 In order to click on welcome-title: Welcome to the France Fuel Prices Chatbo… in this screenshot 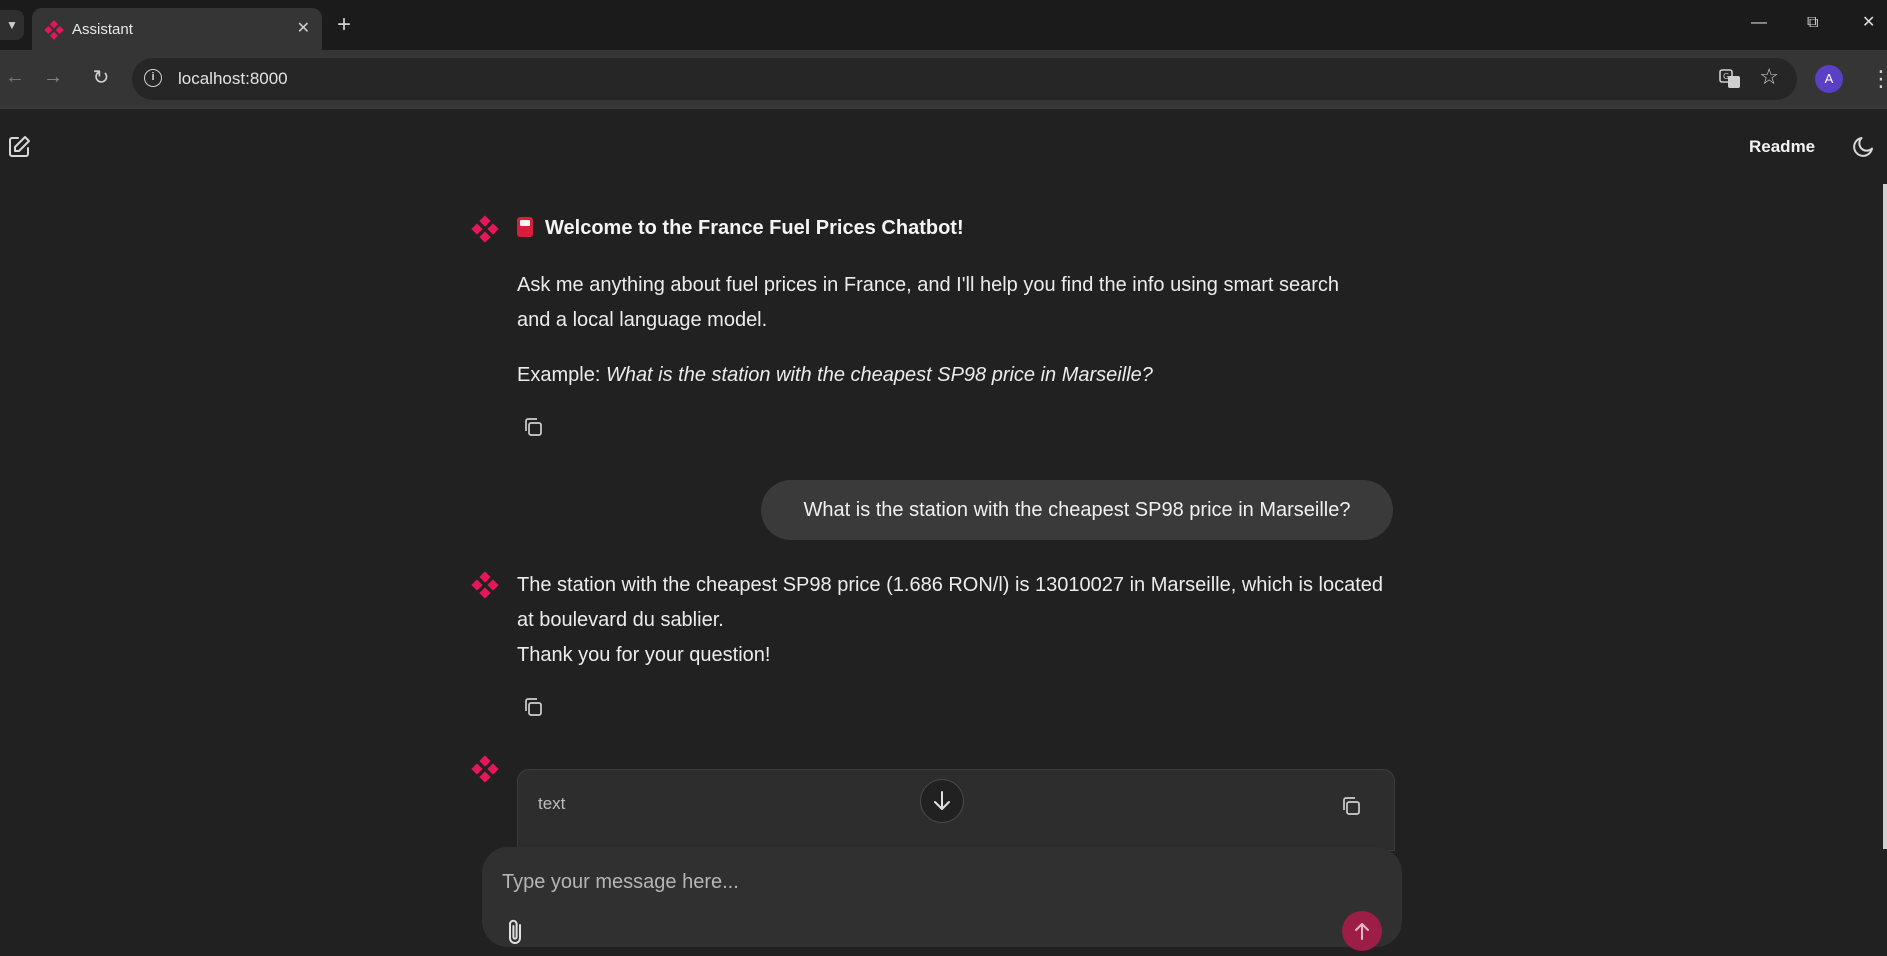, I will do `click(740, 228)`.